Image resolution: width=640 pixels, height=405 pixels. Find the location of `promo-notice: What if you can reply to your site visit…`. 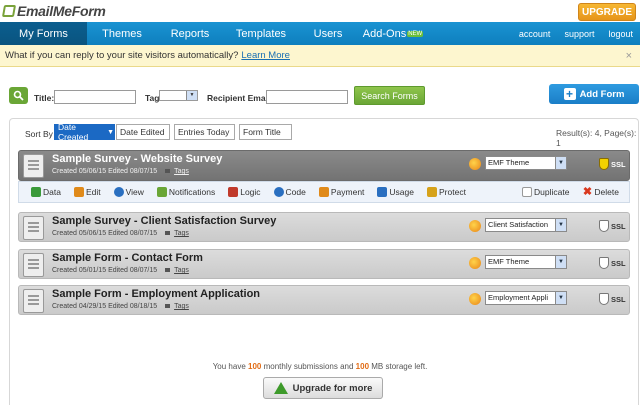

promo-notice: What if you can reply to your site visit… is located at coordinates (320, 56).